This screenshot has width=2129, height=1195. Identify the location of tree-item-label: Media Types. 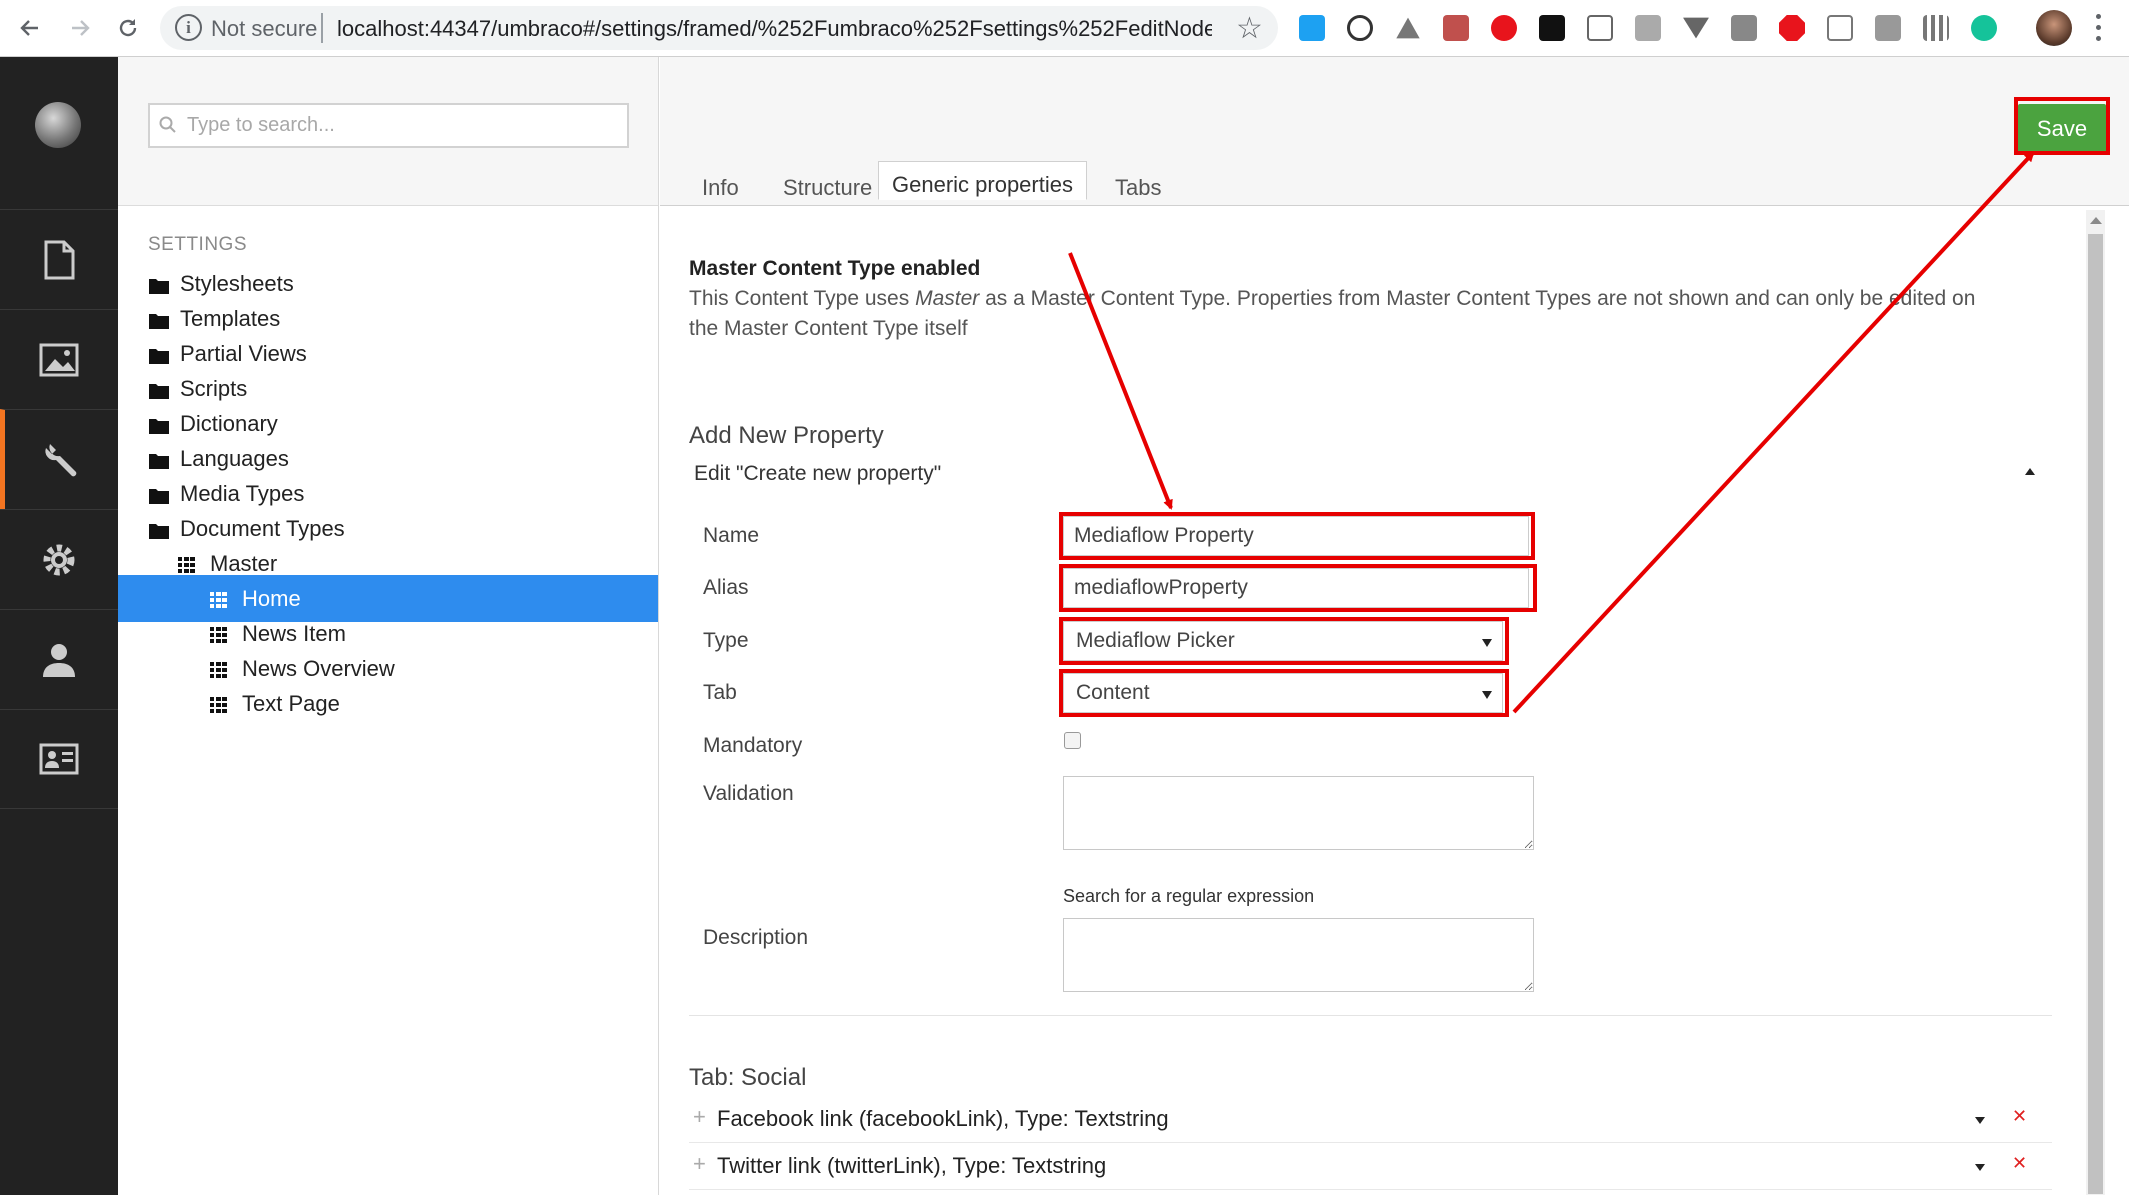
(242, 493).